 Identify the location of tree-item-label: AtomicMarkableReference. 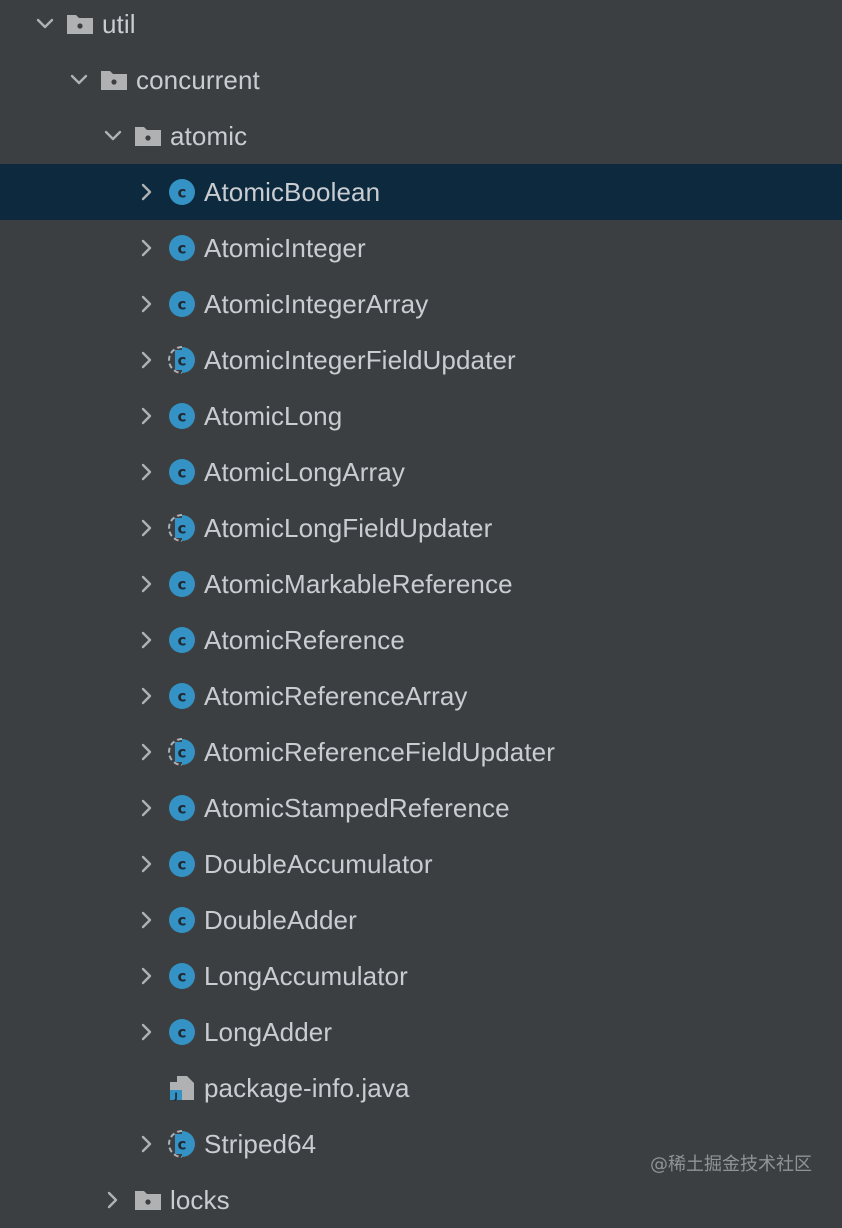
(358, 584).